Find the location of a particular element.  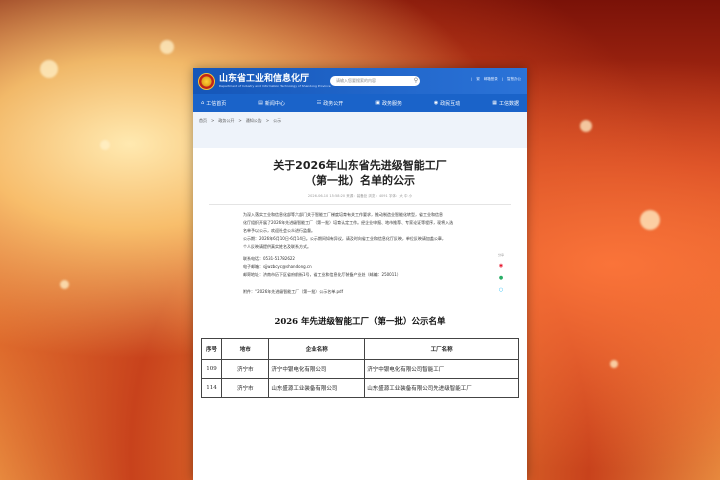

cell-index: 109 is located at coordinates (211, 369).